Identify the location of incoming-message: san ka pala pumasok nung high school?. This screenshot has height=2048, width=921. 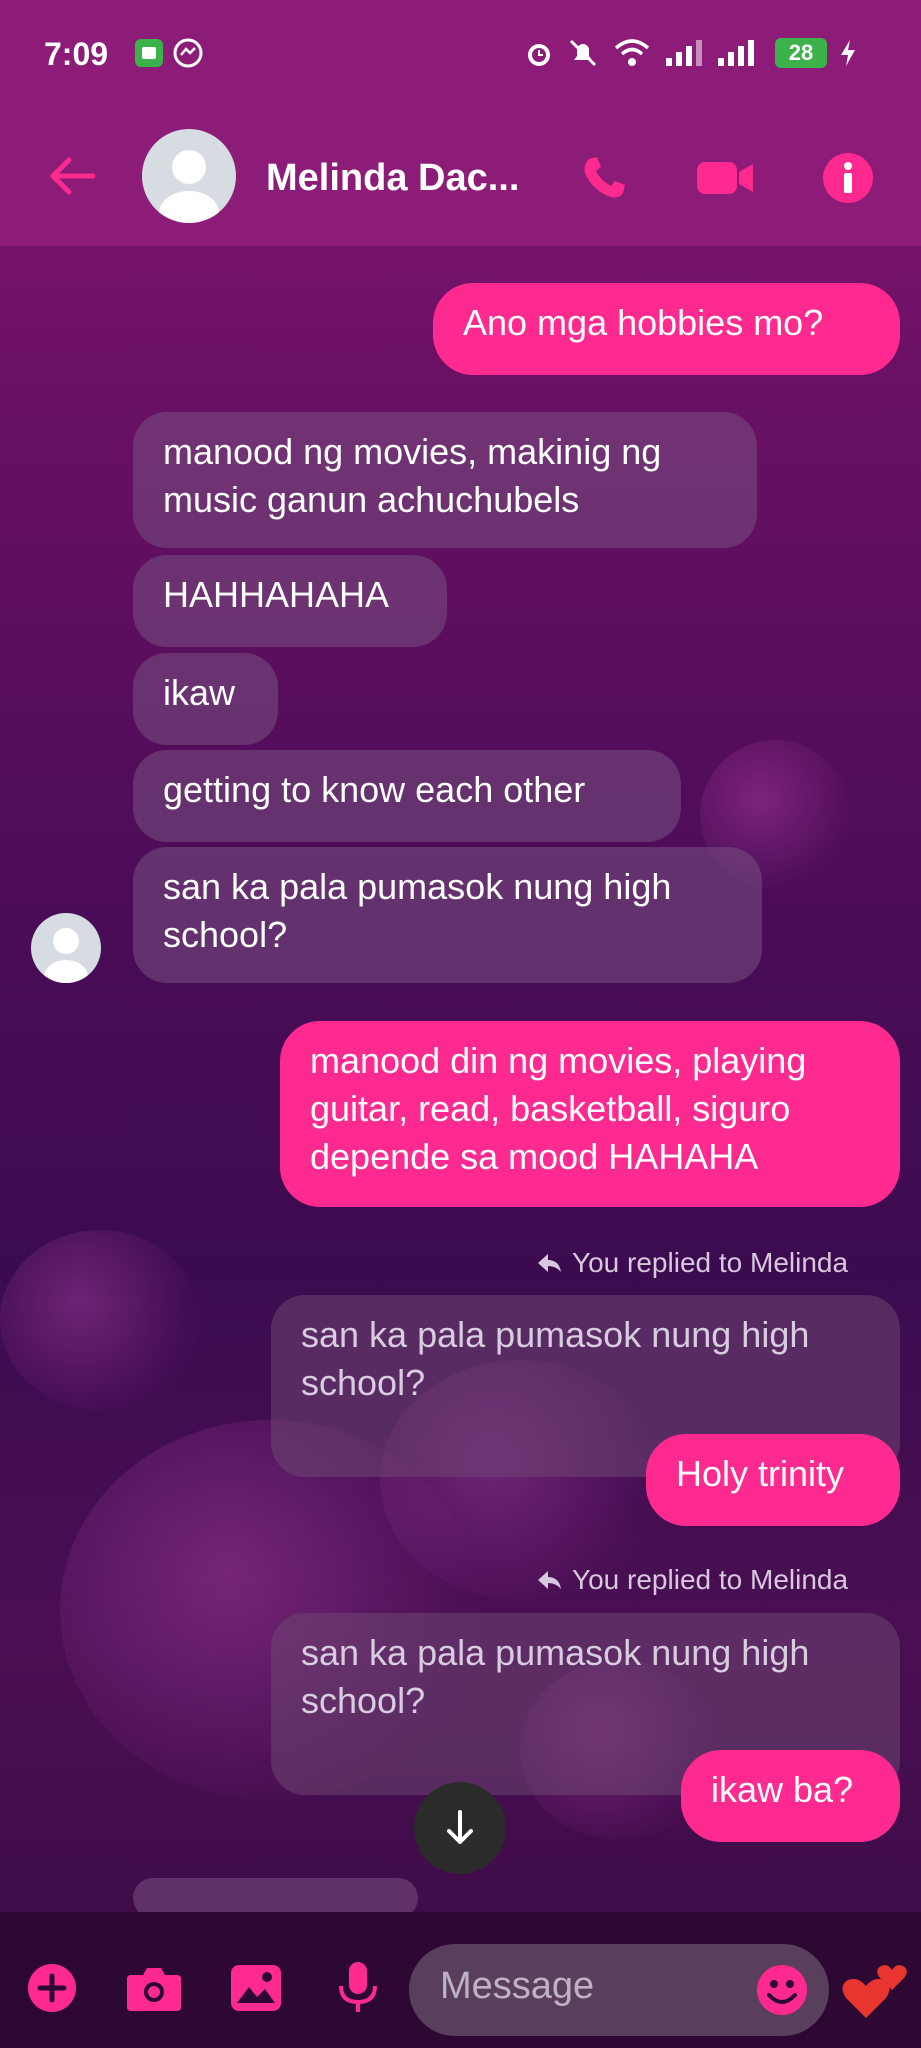
(447, 915).